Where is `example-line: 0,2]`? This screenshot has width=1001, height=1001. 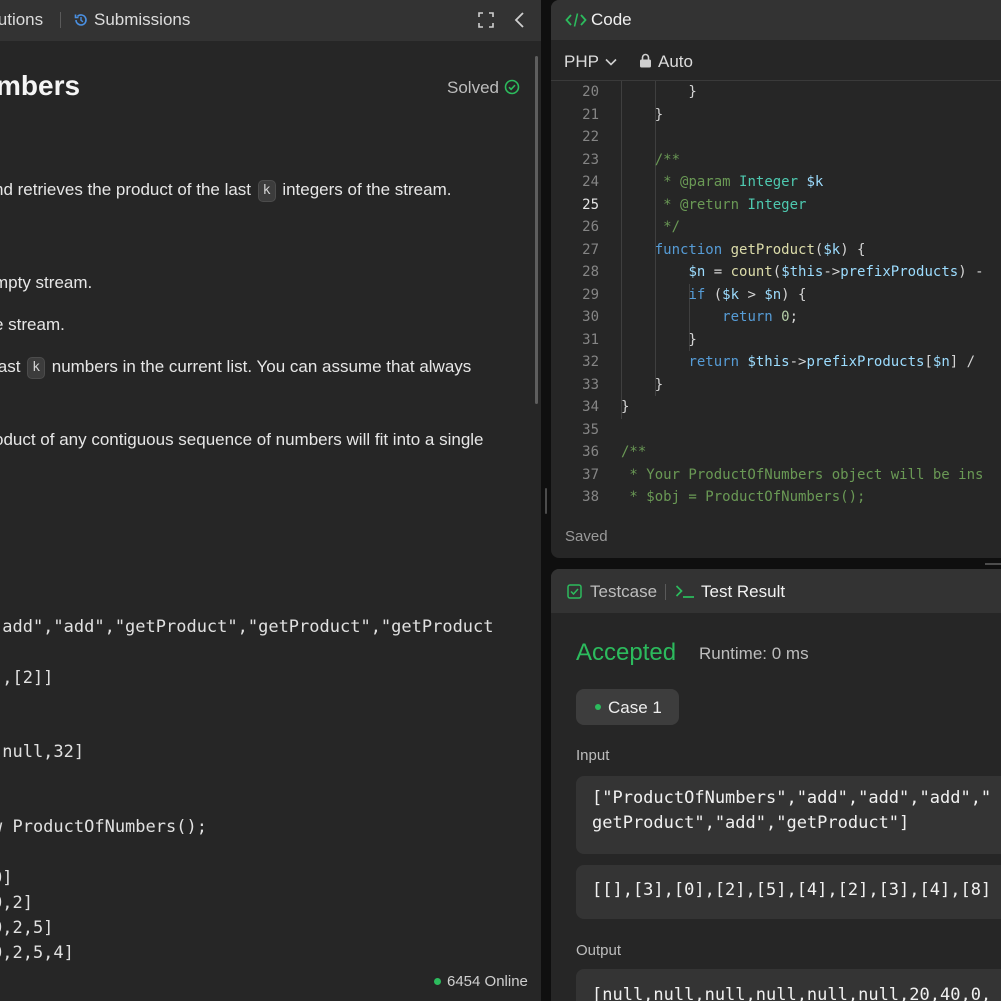
example-line: 0,2] is located at coordinates (16, 903).